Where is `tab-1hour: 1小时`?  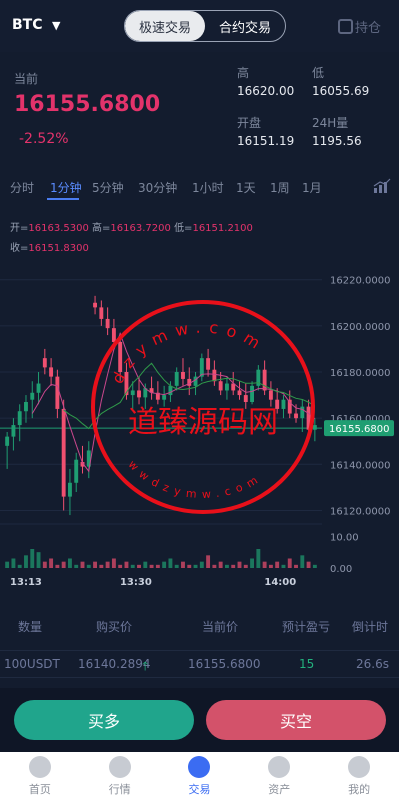
tab-1hour: 1小时 is located at coordinates (208, 187).